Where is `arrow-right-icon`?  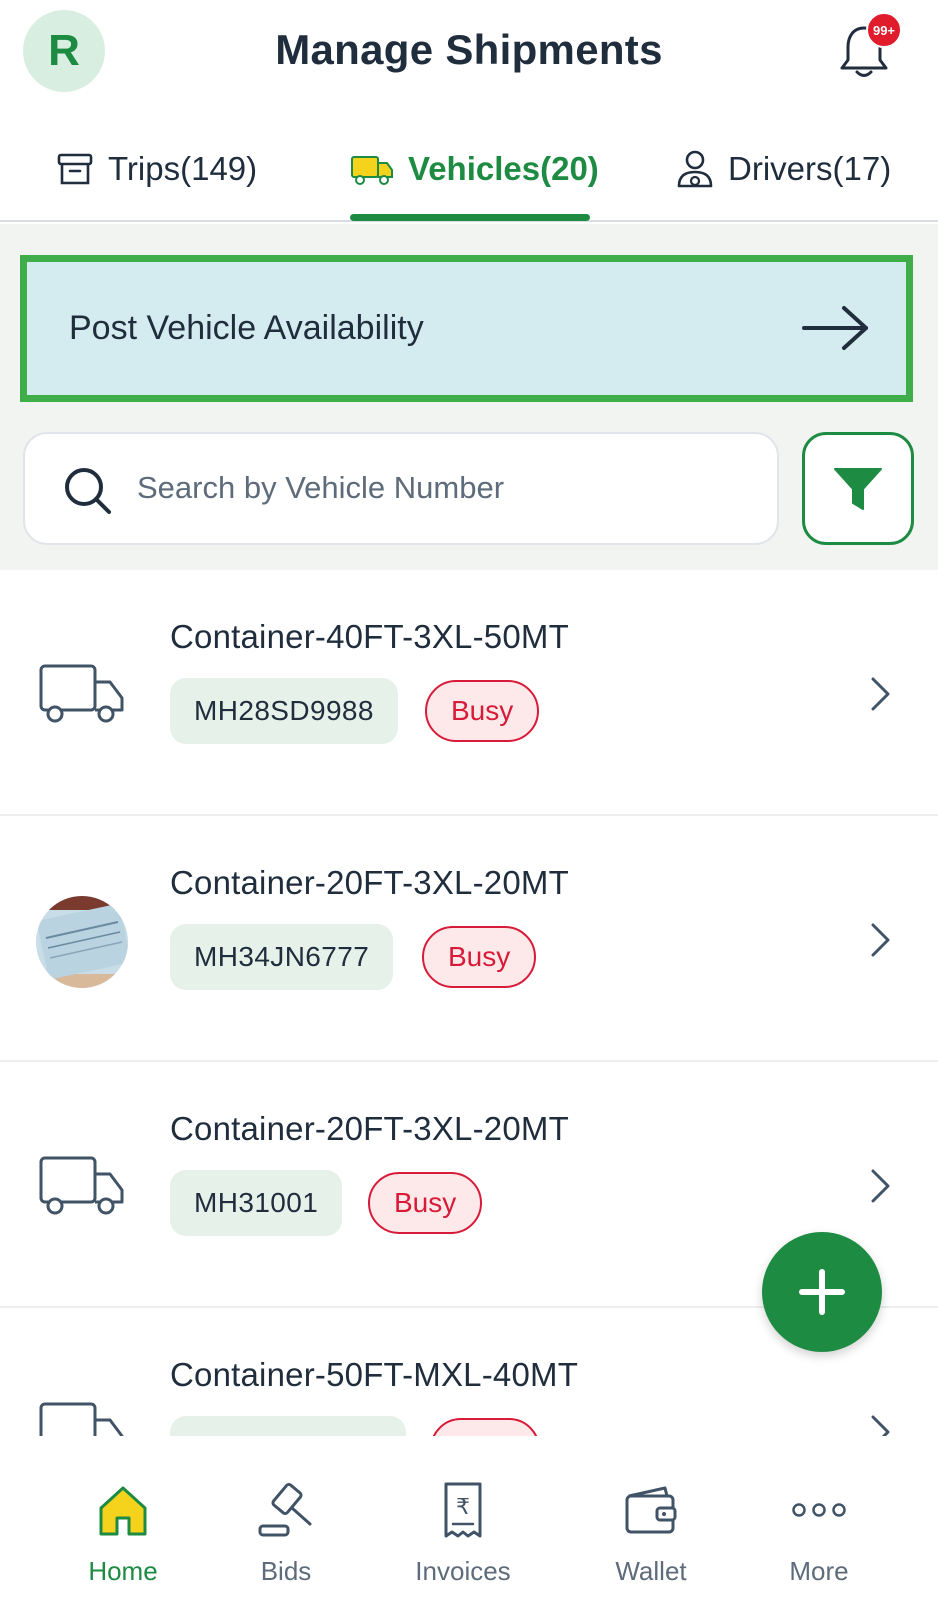 arrow-right-icon is located at coordinates (835, 328).